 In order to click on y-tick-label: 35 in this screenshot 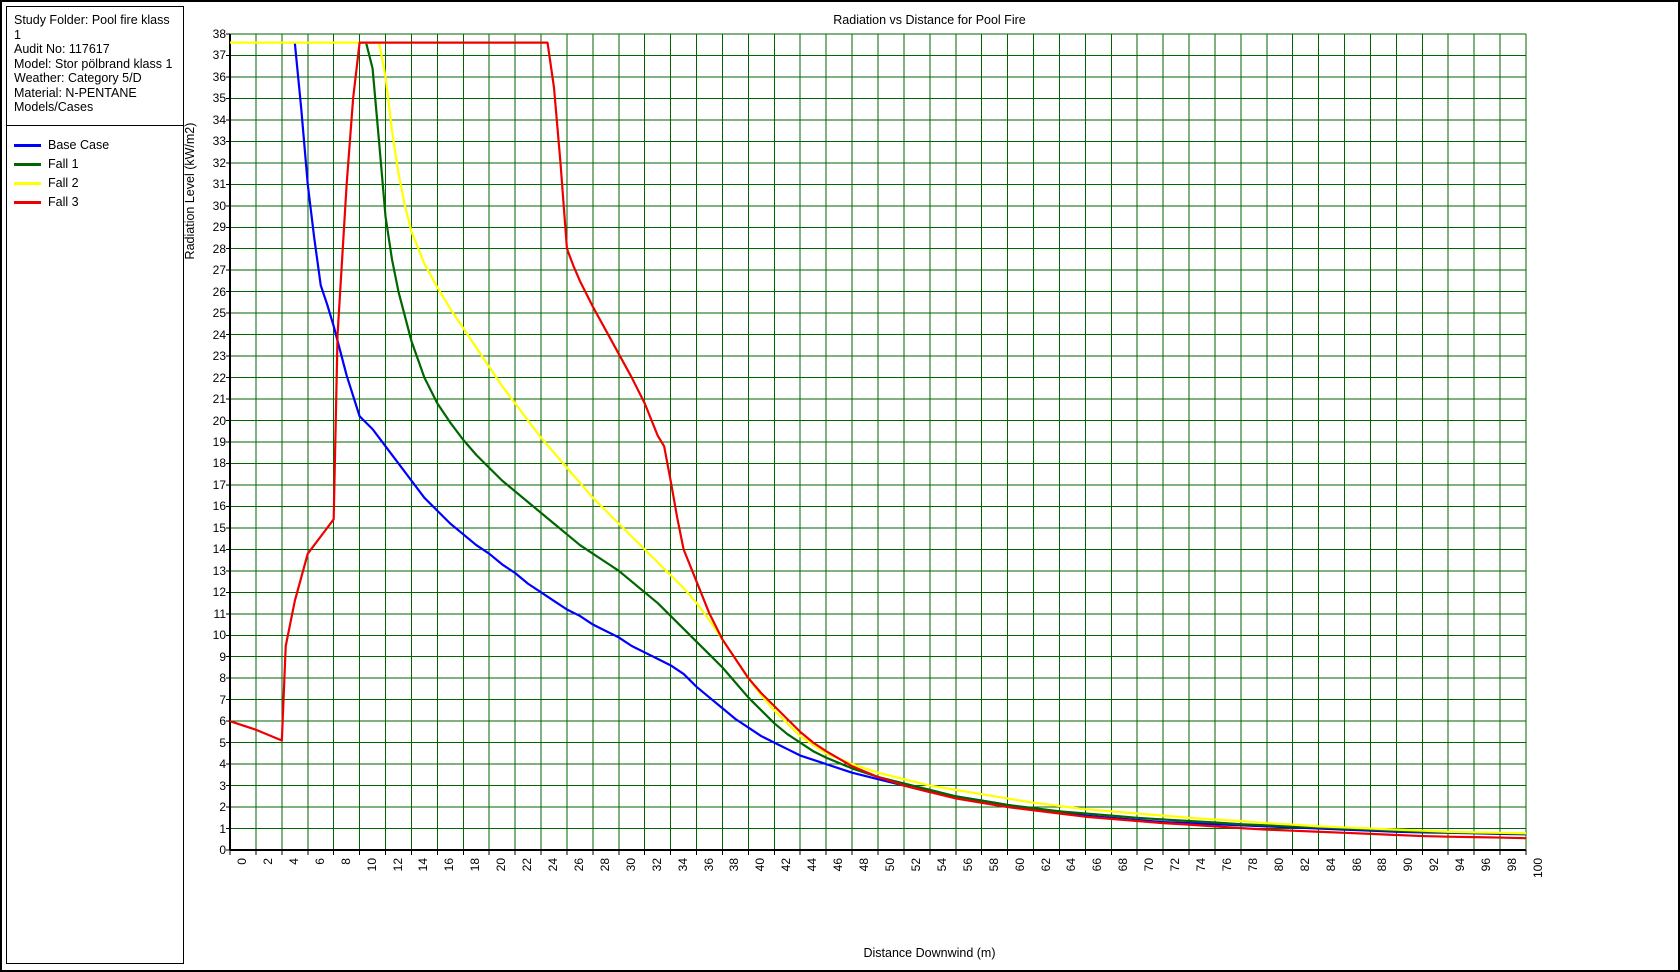, I will do `click(219, 98)`.